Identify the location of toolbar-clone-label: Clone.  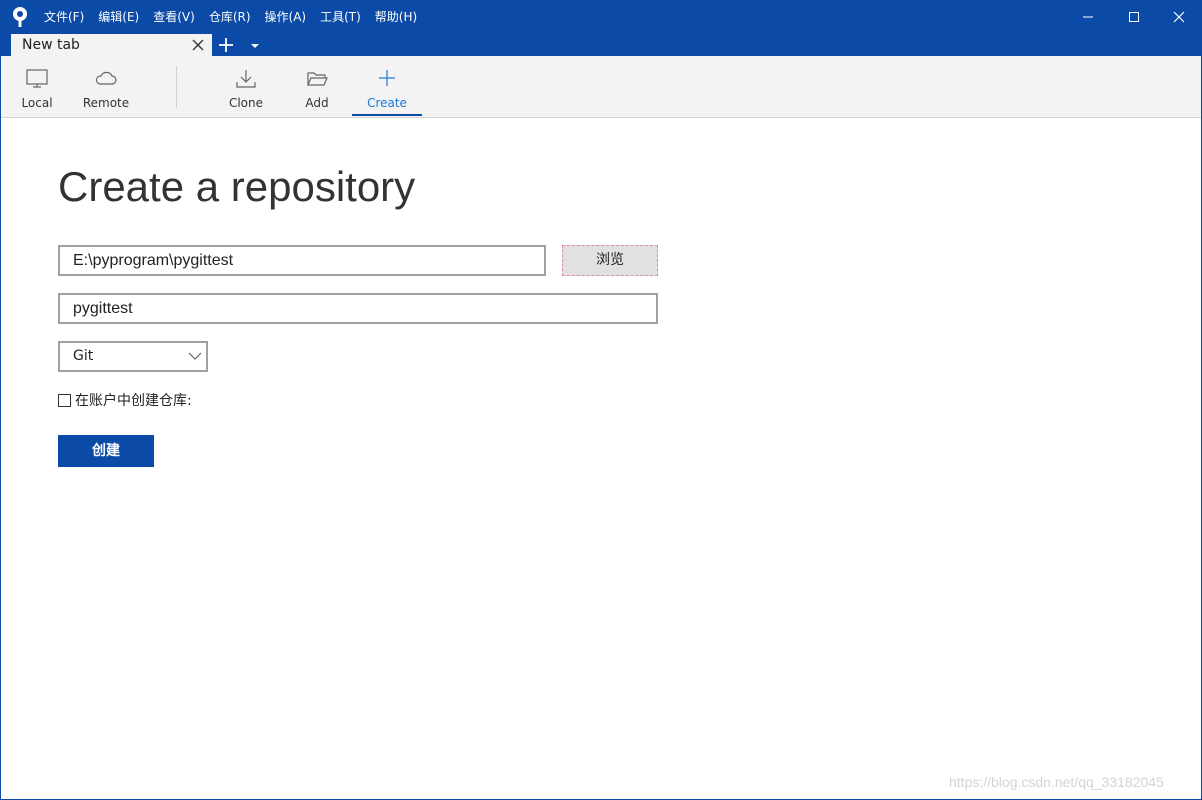
(246, 103).